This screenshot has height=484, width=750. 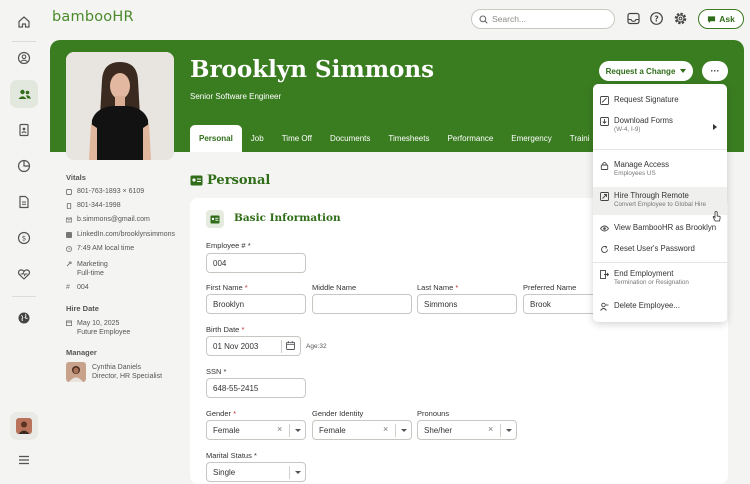 I want to click on ask-button: Ask, so click(x=721, y=19).